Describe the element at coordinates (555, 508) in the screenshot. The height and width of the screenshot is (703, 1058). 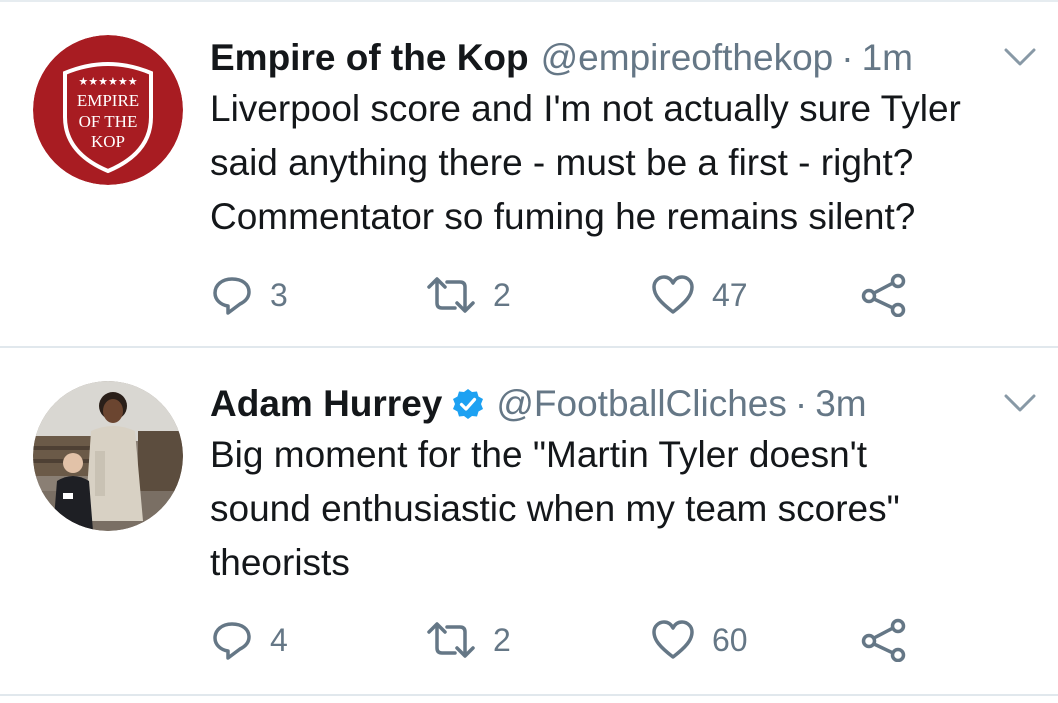
I see `tweet-text-line: sound enthusiastic when my team scores"` at that location.